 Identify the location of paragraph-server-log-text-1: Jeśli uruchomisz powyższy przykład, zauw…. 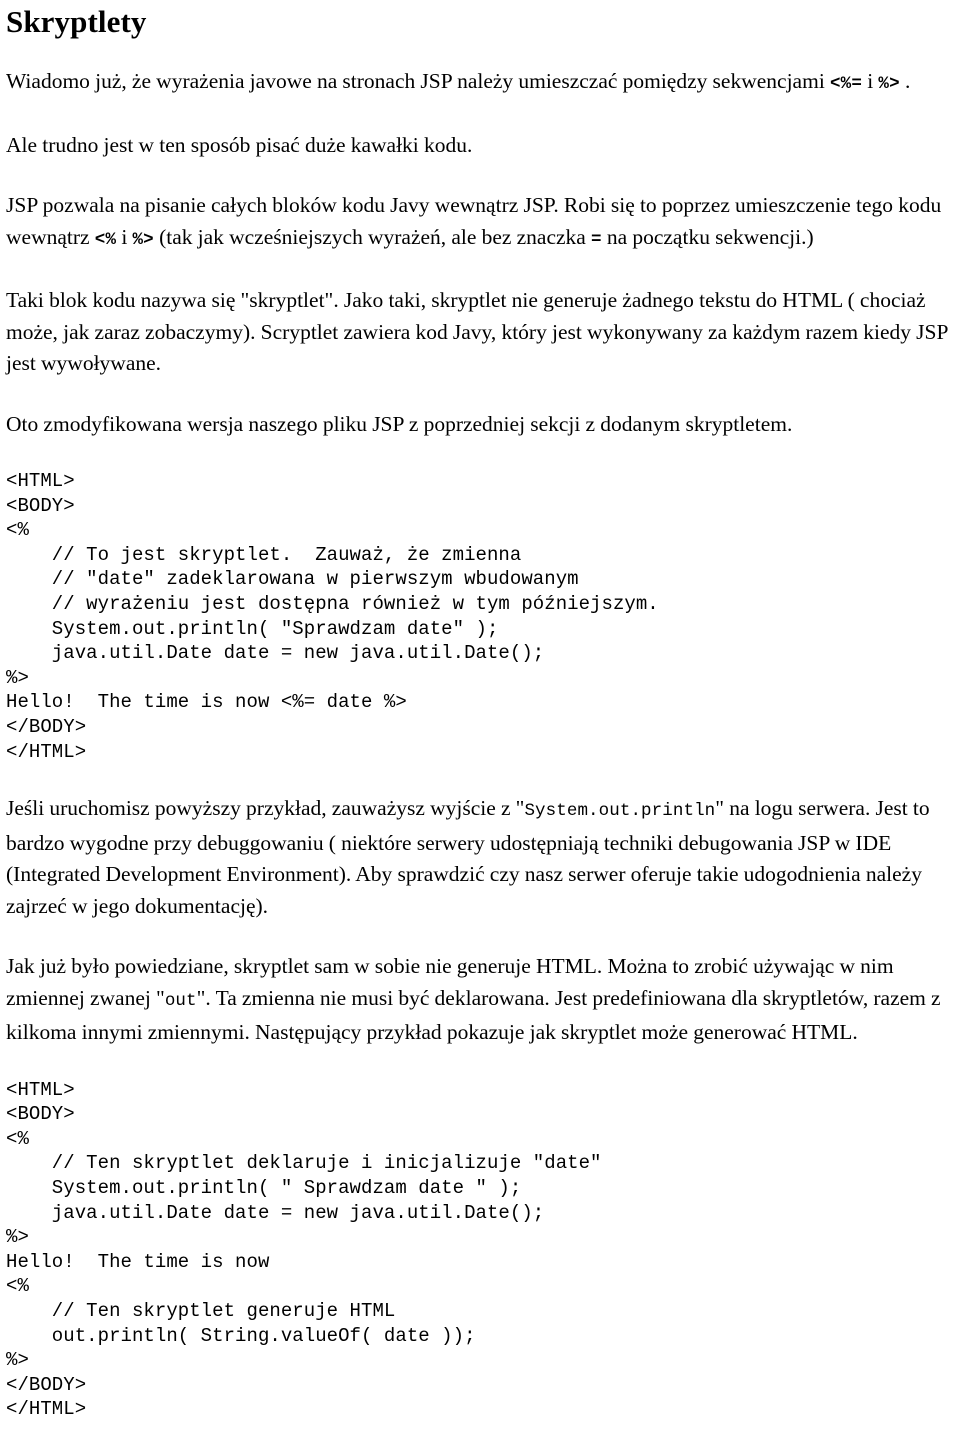
(265, 808).